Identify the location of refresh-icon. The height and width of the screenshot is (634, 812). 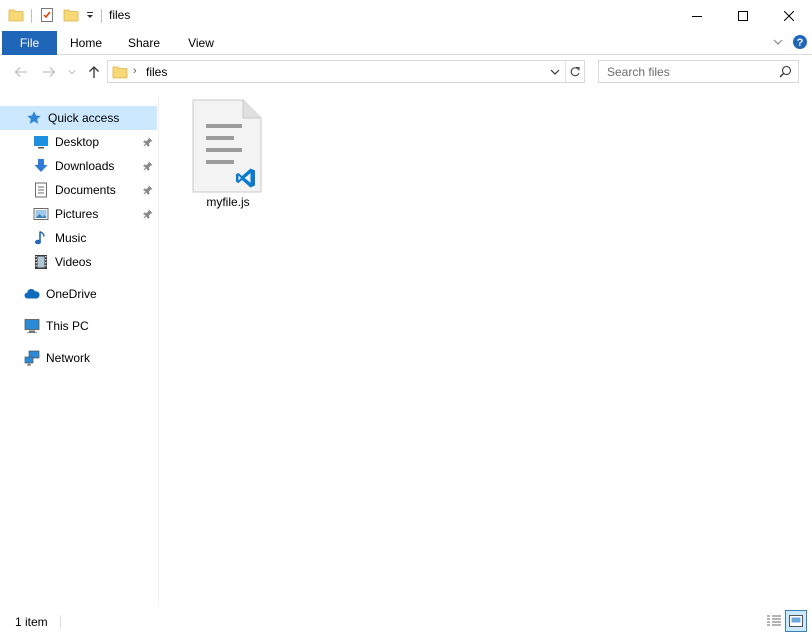
(575, 71).